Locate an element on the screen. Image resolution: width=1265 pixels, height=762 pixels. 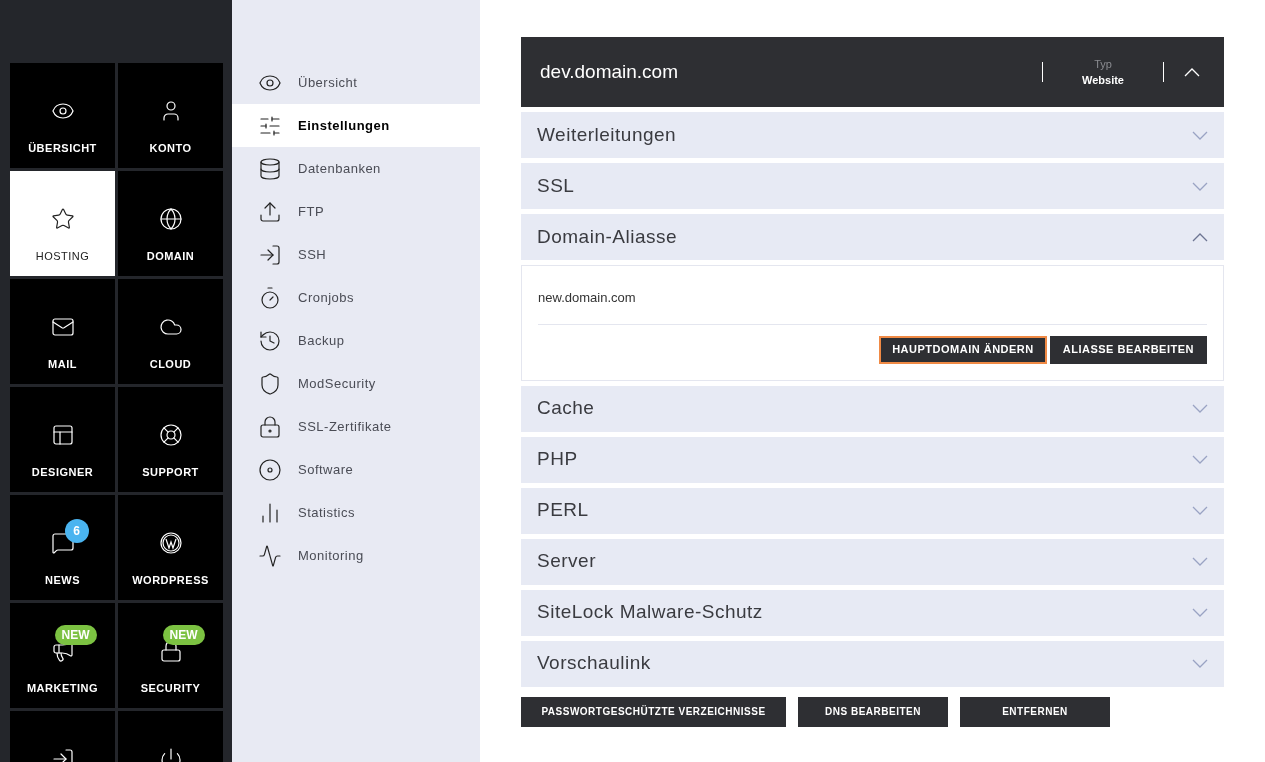
sub-nav-item: SSH is located at coordinates (356, 254).